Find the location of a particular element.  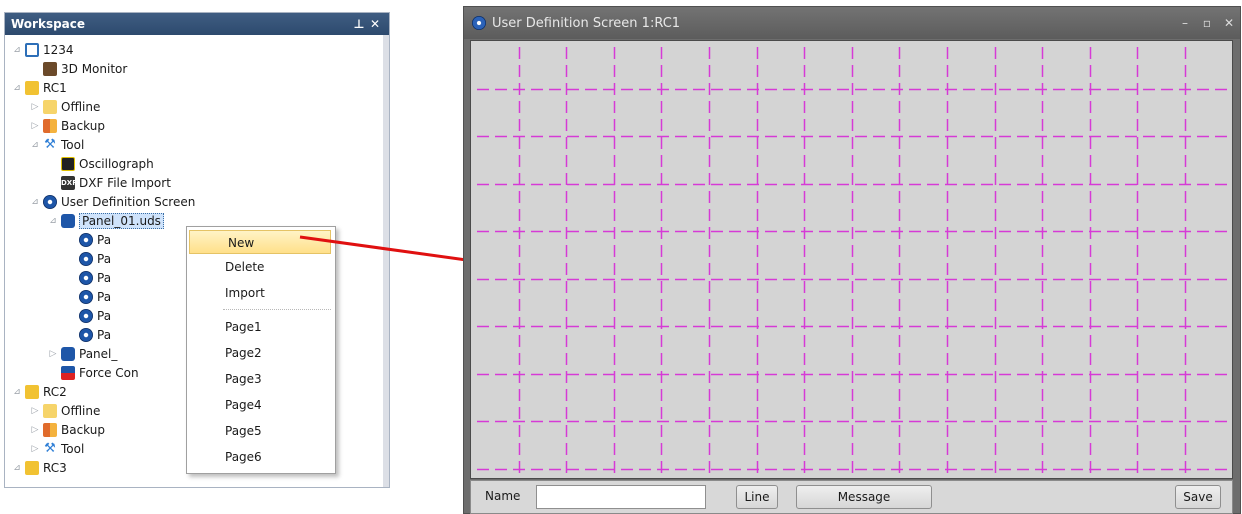

close-icon: ✕ is located at coordinates (1229, 23).